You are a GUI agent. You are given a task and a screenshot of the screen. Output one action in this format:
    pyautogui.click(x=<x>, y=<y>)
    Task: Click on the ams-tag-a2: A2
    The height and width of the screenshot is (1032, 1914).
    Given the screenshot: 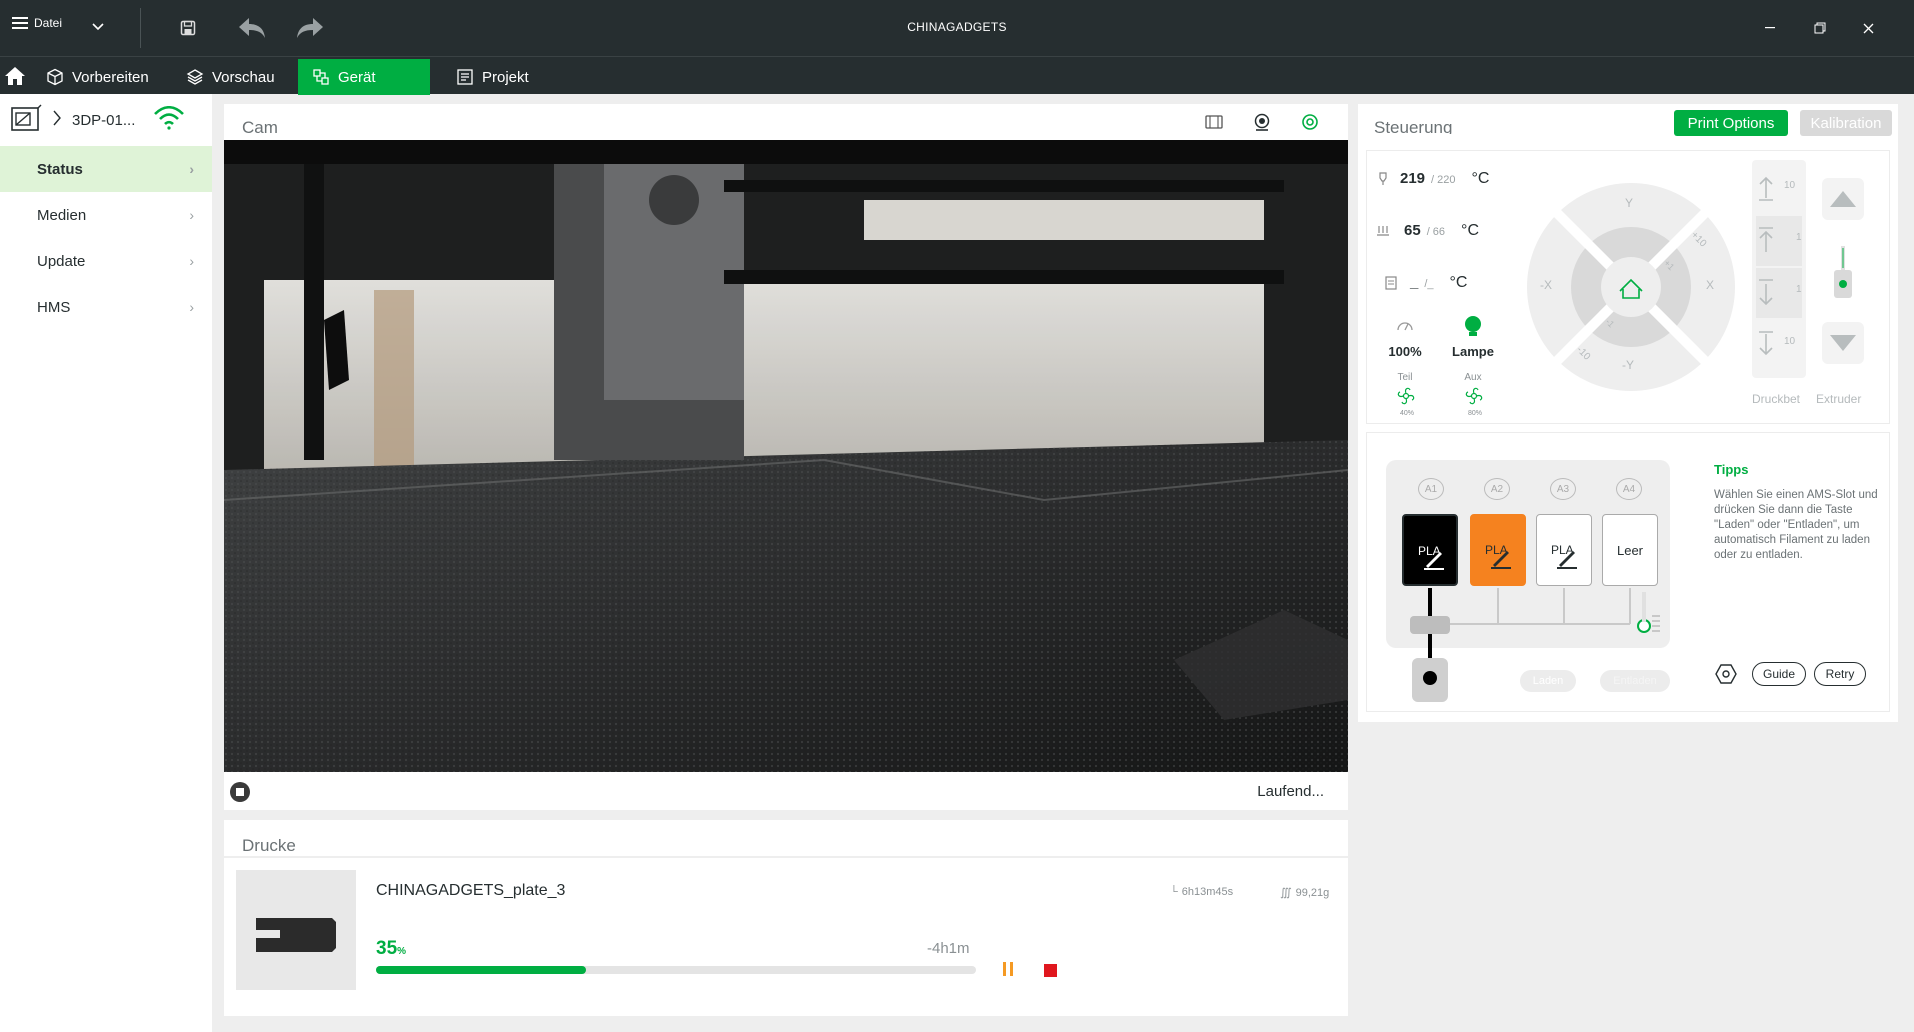 What is the action you would take?
    pyautogui.click(x=1497, y=489)
    